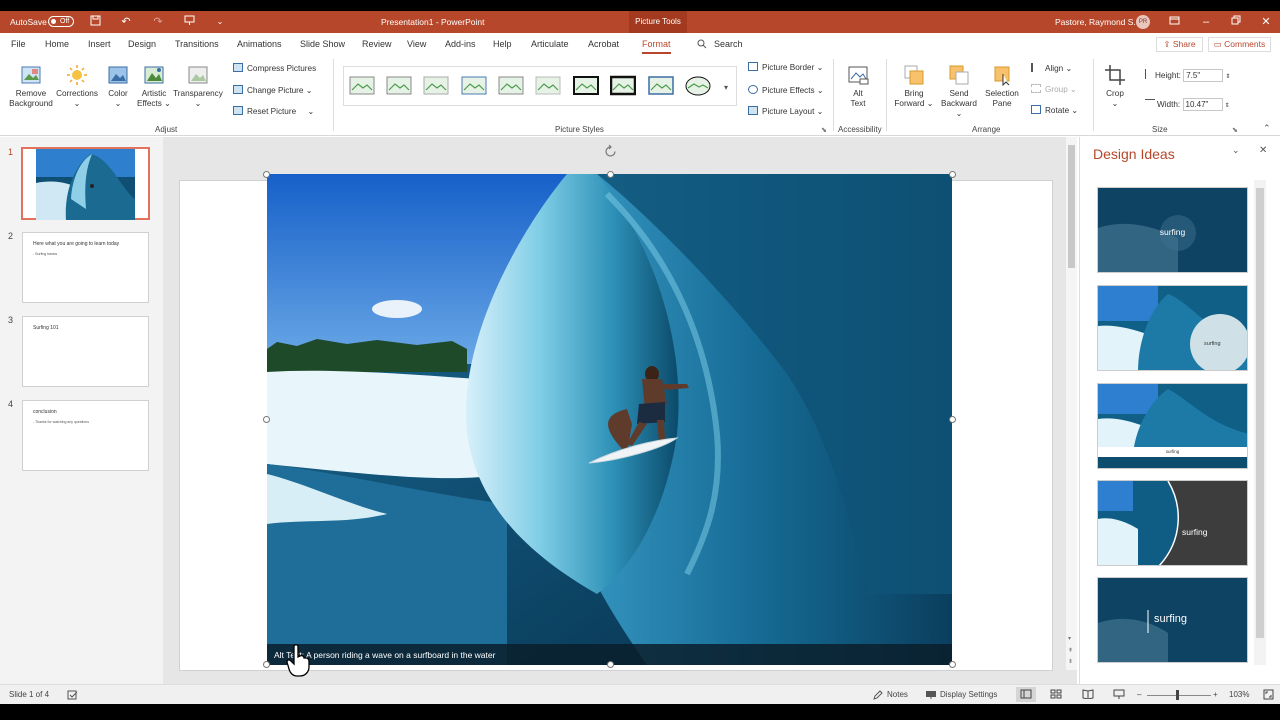  What do you see at coordinates (95, 22) in the screenshot?
I see `save-icon` at bounding box center [95, 22].